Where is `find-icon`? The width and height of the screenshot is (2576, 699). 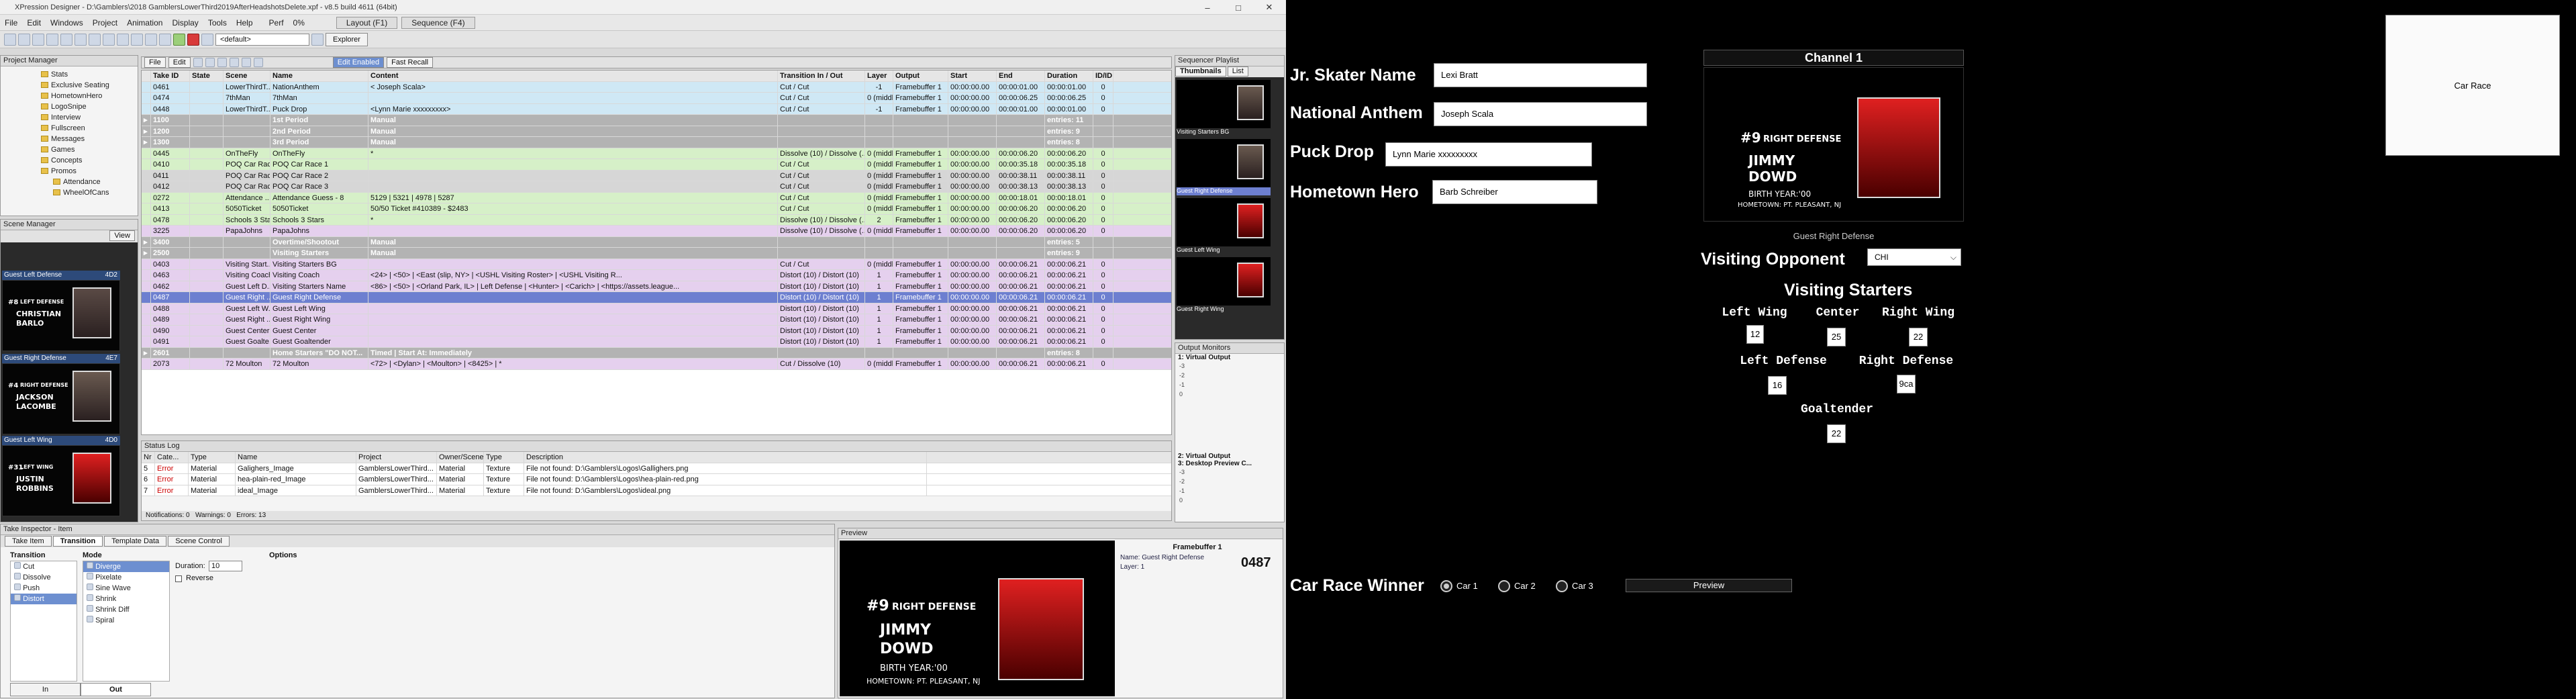 find-icon is located at coordinates (258, 62).